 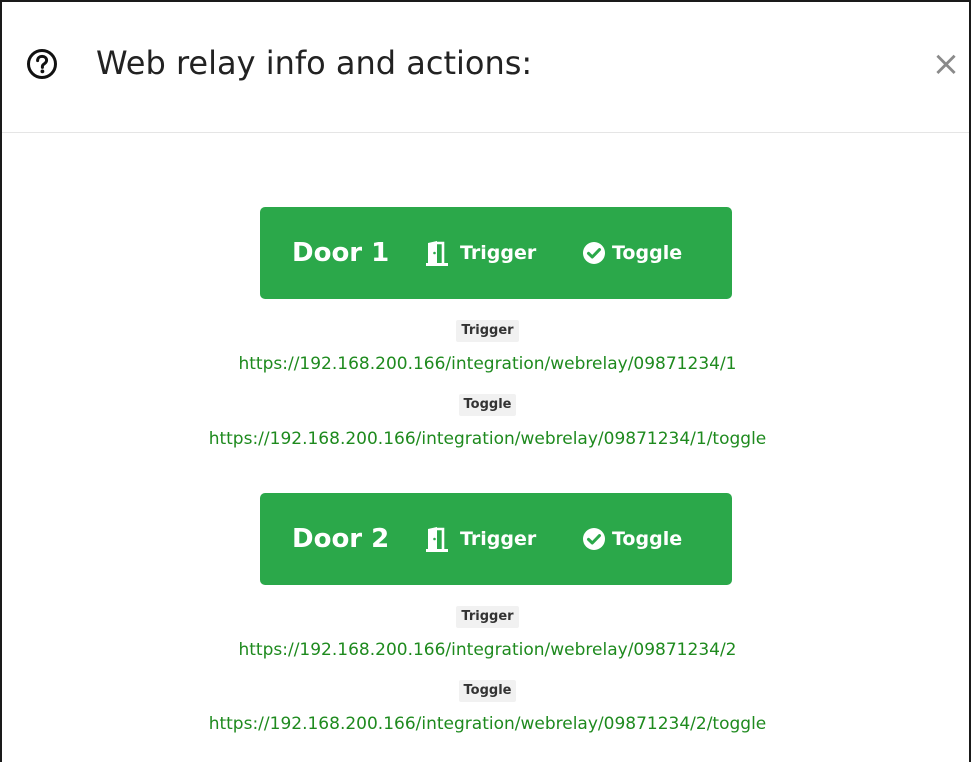 I want to click on question-circle-icon, so click(x=42, y=64).